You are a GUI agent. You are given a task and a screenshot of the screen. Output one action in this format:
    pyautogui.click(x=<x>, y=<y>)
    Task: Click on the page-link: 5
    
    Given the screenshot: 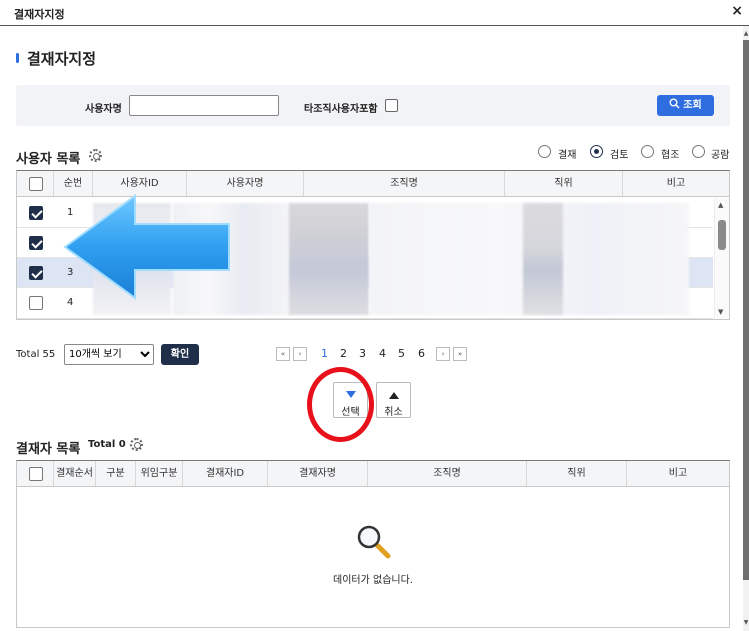 What is the action you would take?
    pyautogui.click(x=401, y=353)
    